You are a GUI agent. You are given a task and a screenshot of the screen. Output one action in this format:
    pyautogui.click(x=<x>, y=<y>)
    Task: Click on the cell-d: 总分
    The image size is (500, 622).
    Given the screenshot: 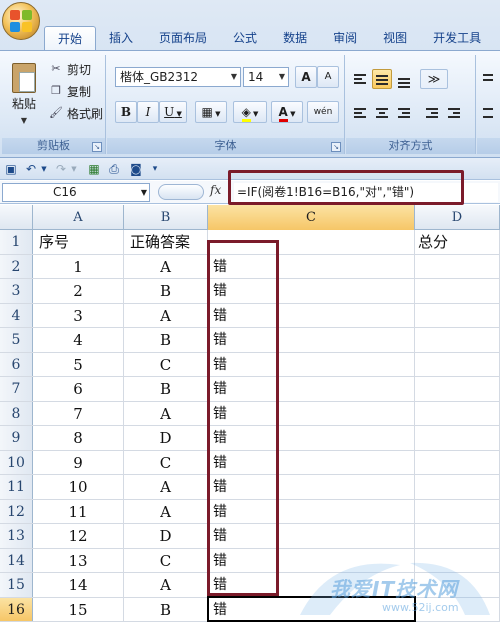 What is the action you would take?
    pyautogui.click(x=457, y=242)
    